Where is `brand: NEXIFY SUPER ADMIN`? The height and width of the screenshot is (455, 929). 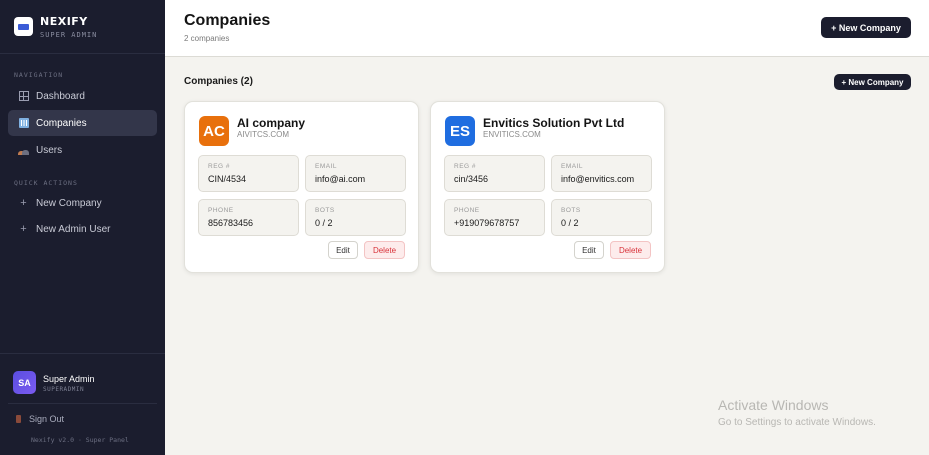
brand: NEXIFY SUPER ADMIN is located at coordinates (82, 27).